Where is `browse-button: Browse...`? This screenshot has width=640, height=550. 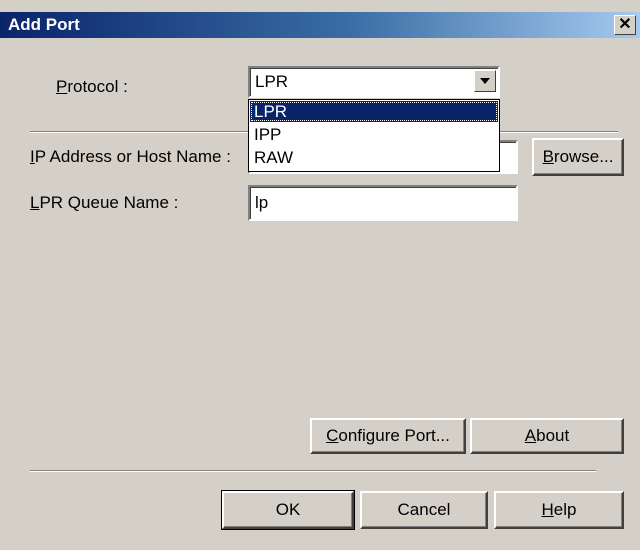
browse-button: Browse... is located at coordinates (578, 157).